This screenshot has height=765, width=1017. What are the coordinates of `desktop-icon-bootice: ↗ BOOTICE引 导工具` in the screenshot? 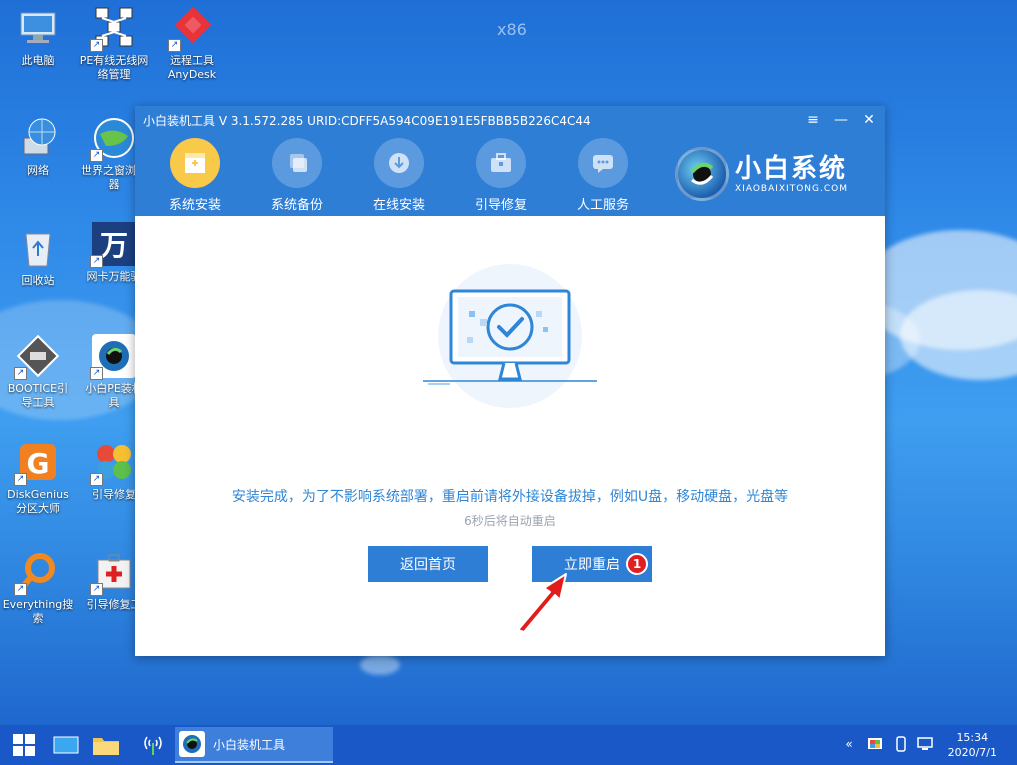 It's located at (38, 372).